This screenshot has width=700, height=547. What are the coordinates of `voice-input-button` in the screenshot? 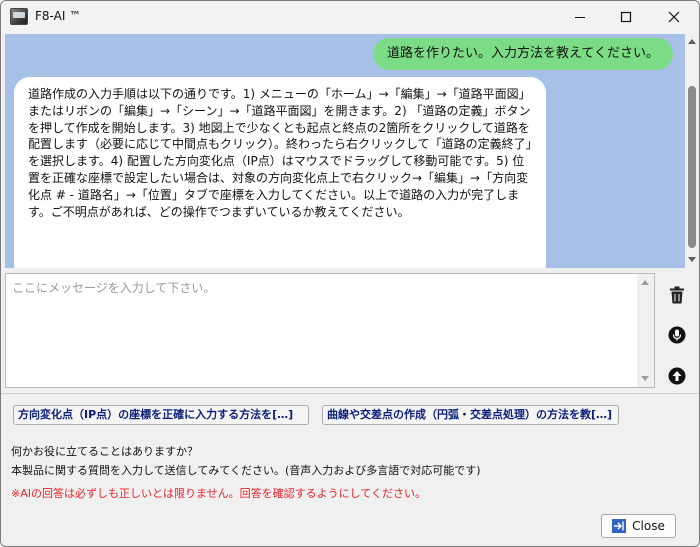 It's located at (677, 335).